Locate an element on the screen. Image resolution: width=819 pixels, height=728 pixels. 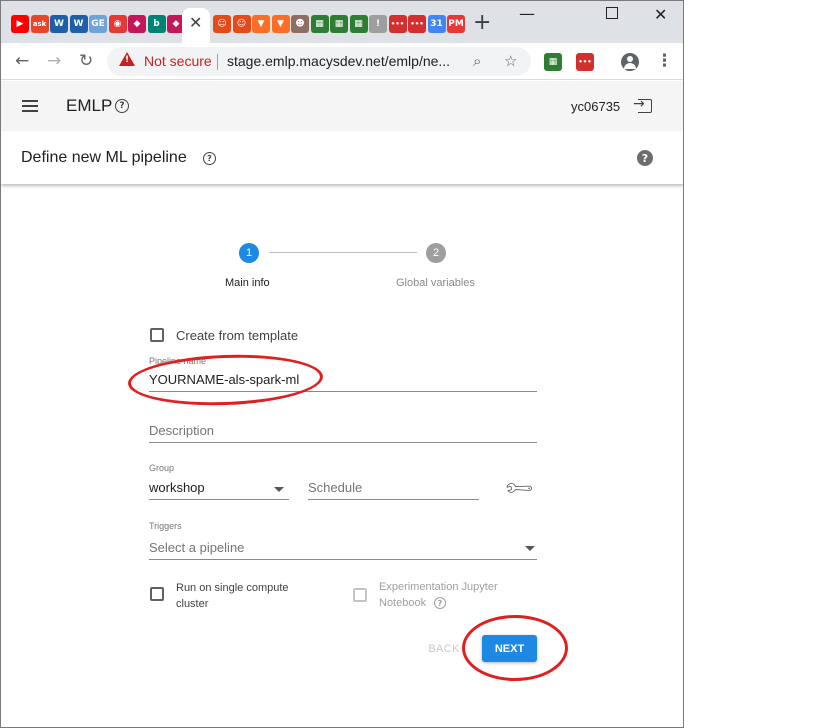
profile-avatar-icon is located at coordinates (630, 62).